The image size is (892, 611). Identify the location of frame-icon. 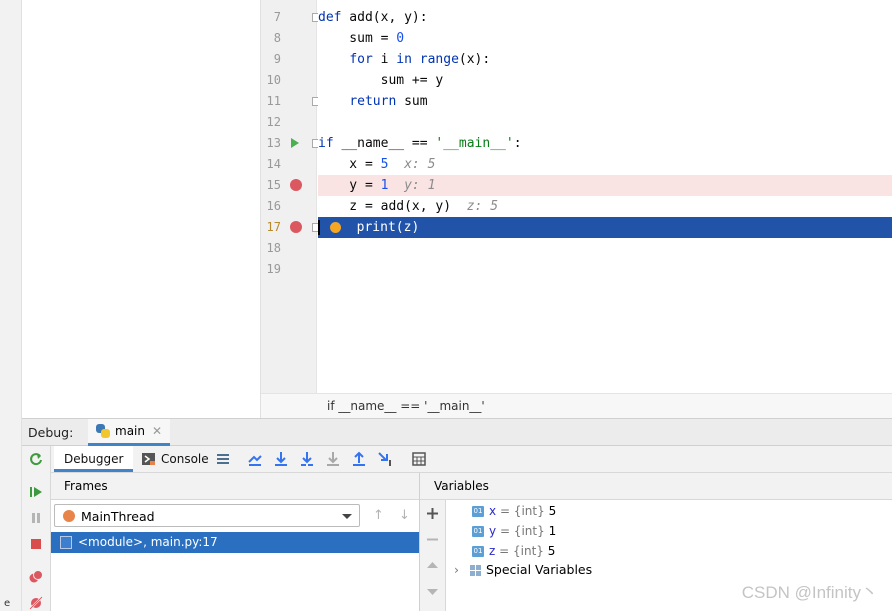
(66, 542).